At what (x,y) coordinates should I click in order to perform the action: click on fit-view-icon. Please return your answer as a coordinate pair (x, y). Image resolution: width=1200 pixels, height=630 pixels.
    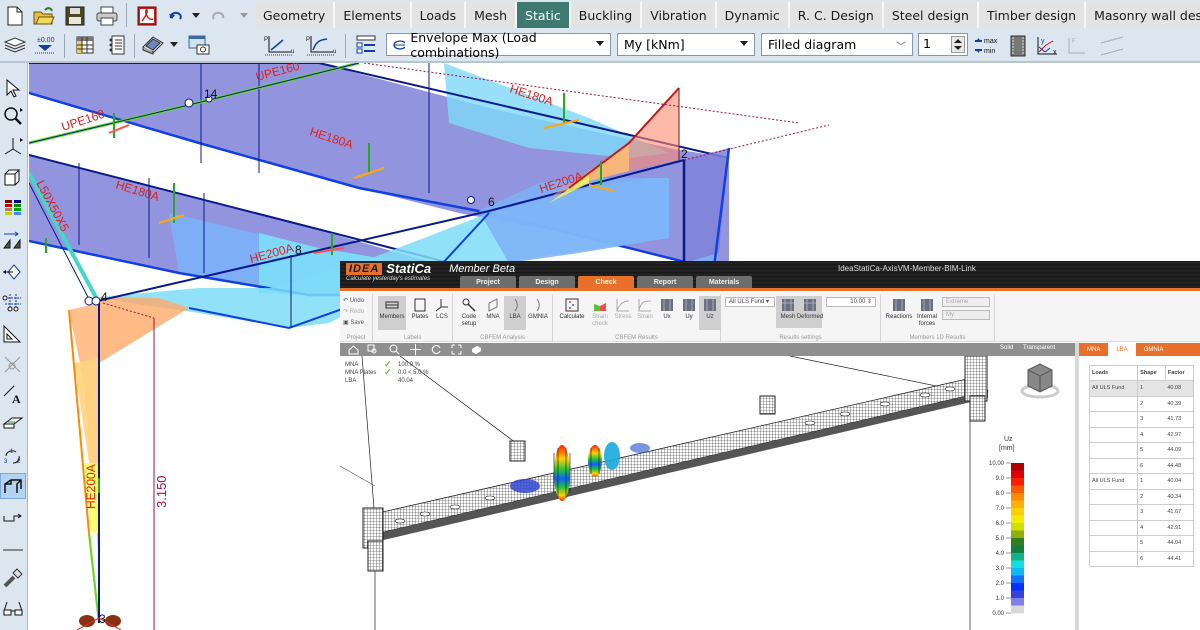
    Looking at the image, I should click on (456, 349).